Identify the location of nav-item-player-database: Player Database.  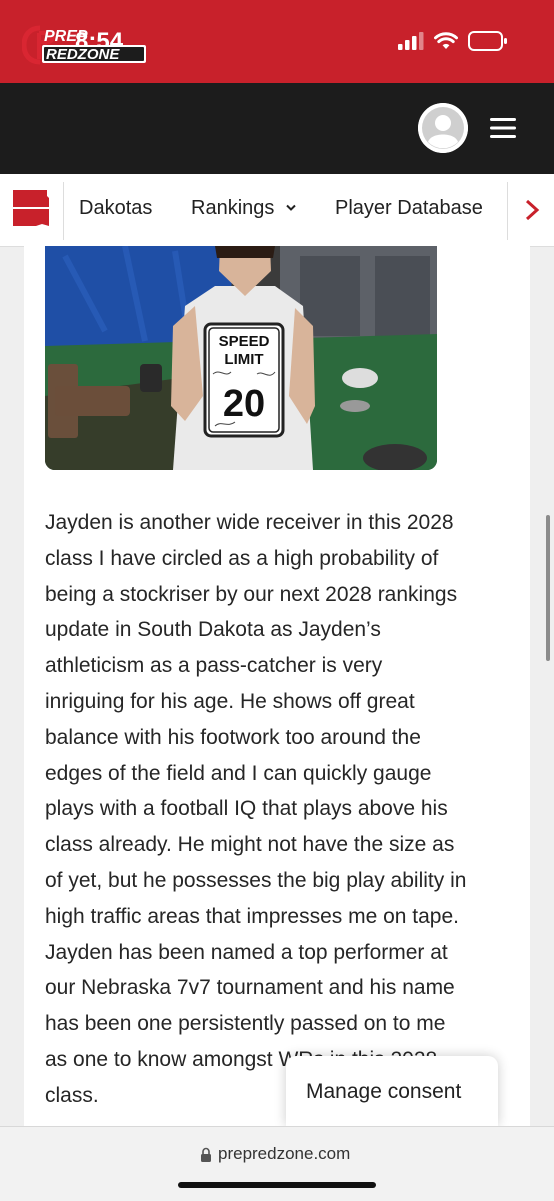
(409, 208).